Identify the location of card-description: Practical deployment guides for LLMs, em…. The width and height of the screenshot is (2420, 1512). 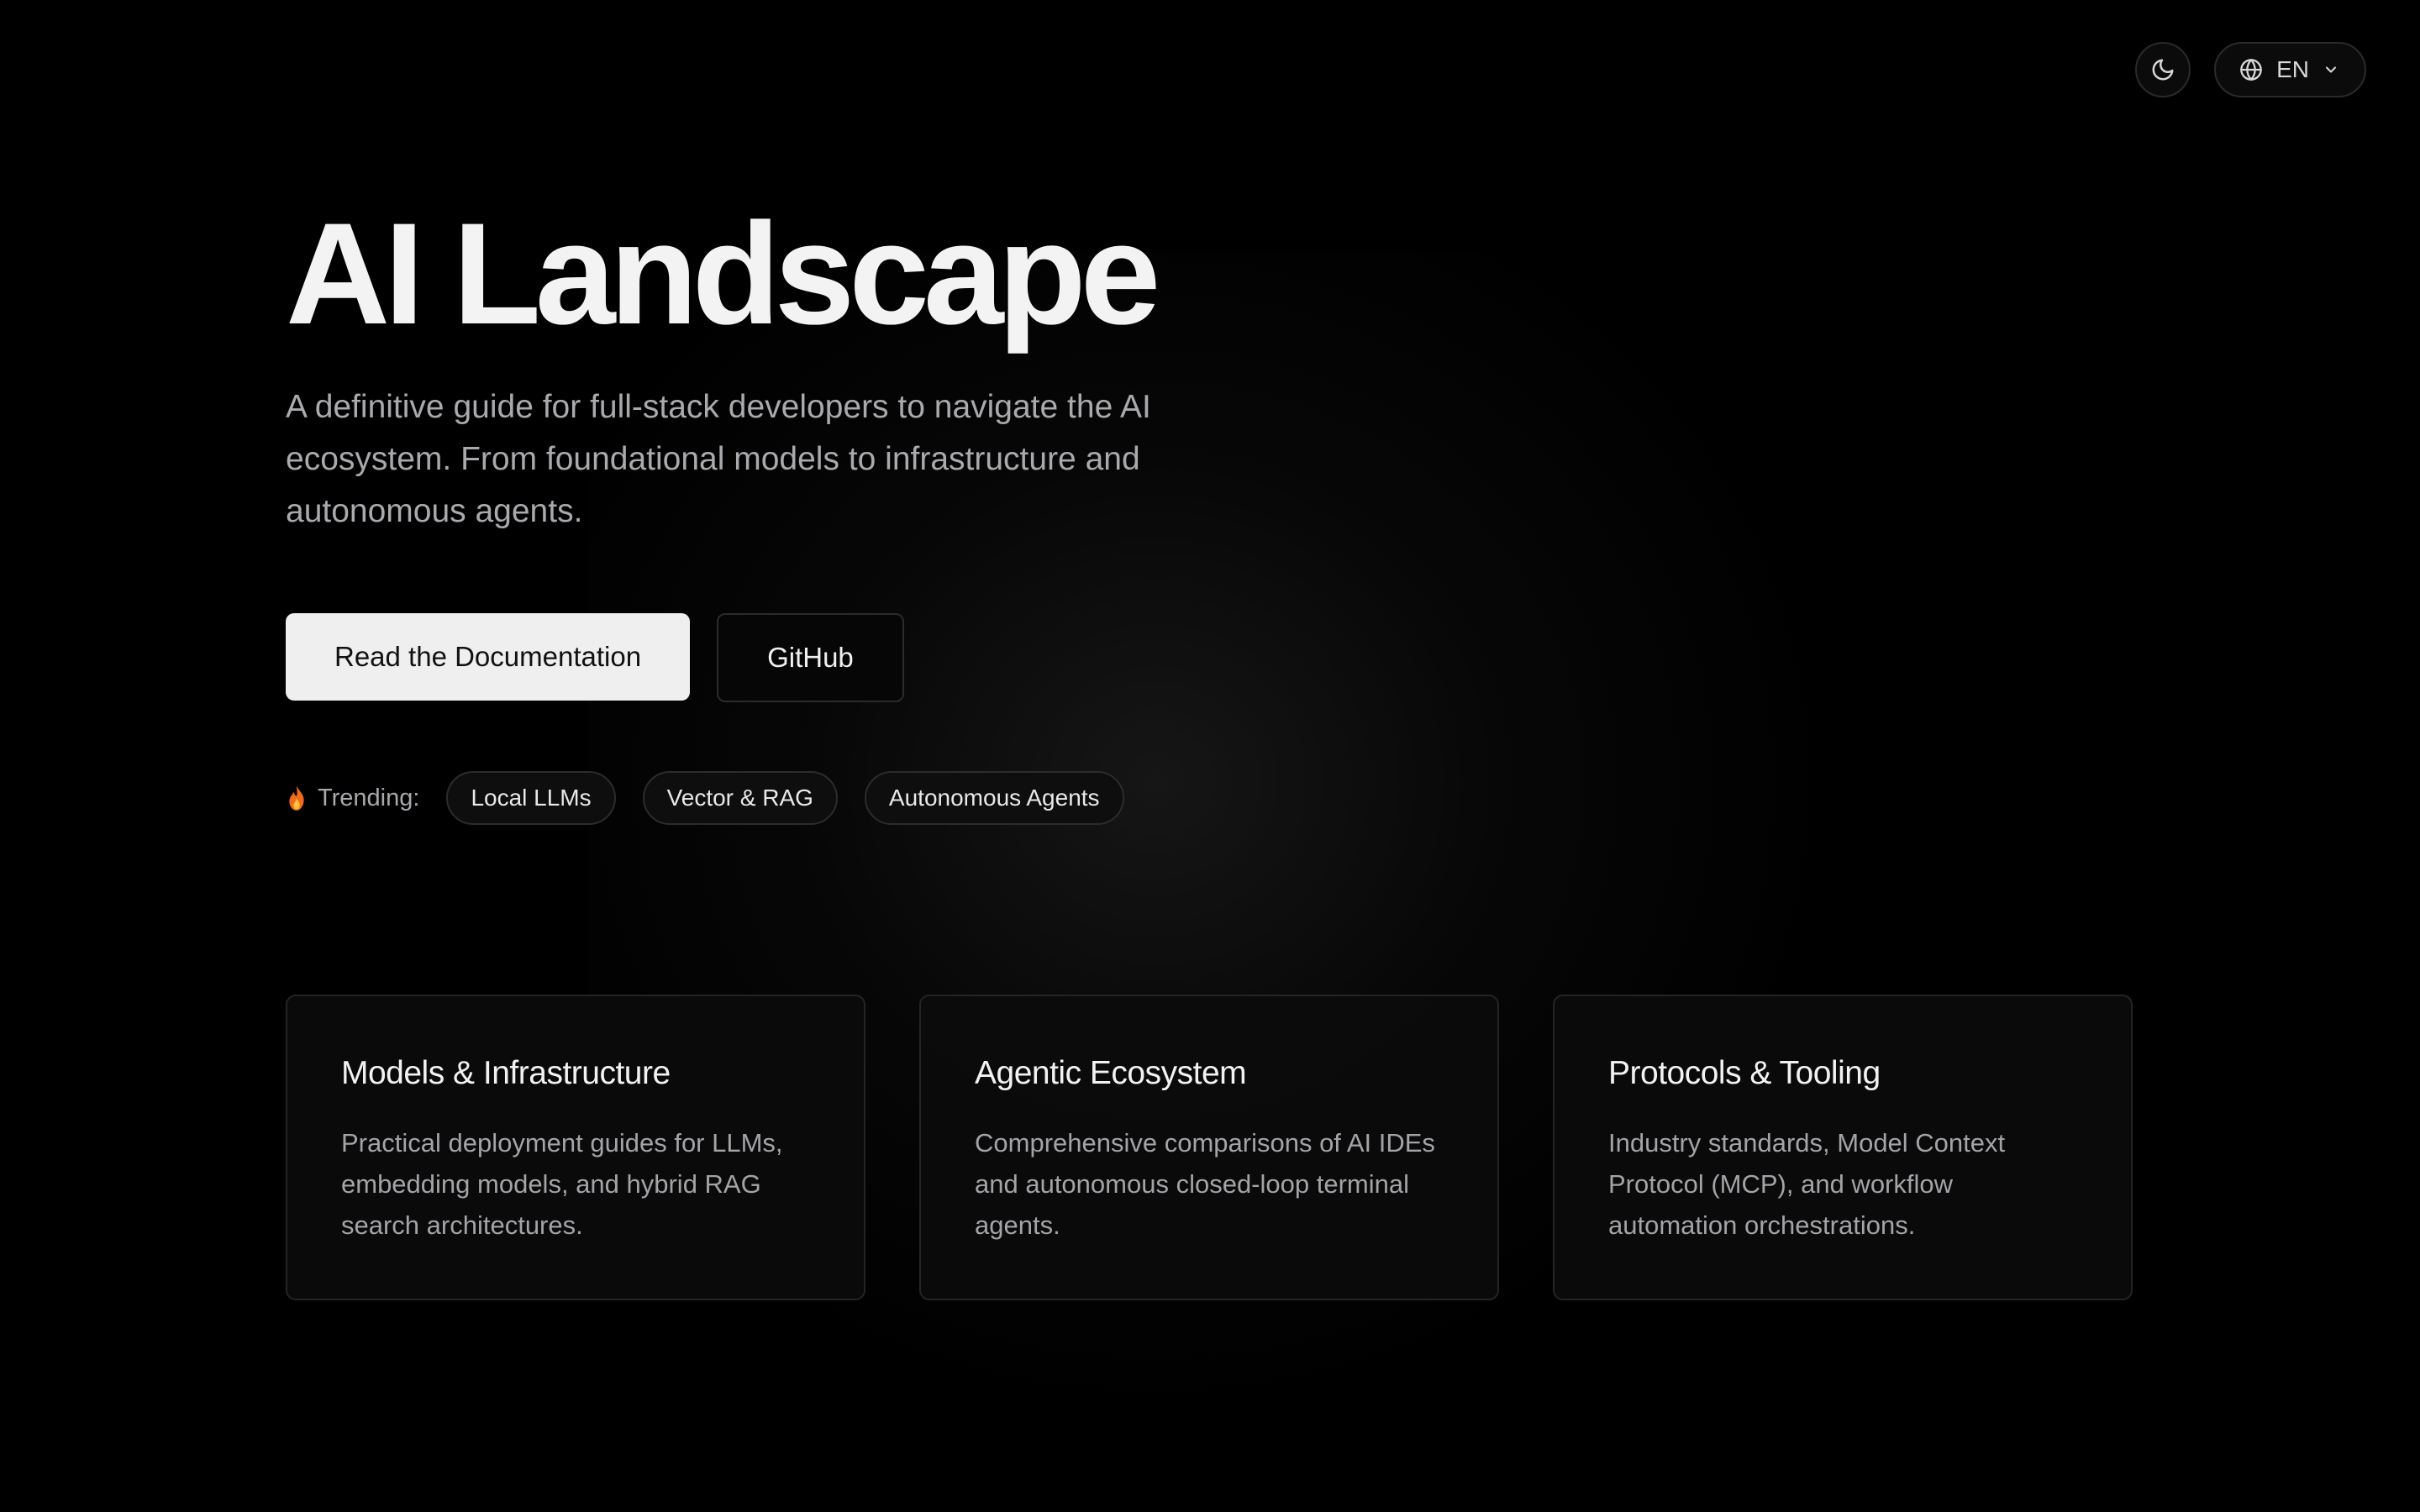
(562, 1184).